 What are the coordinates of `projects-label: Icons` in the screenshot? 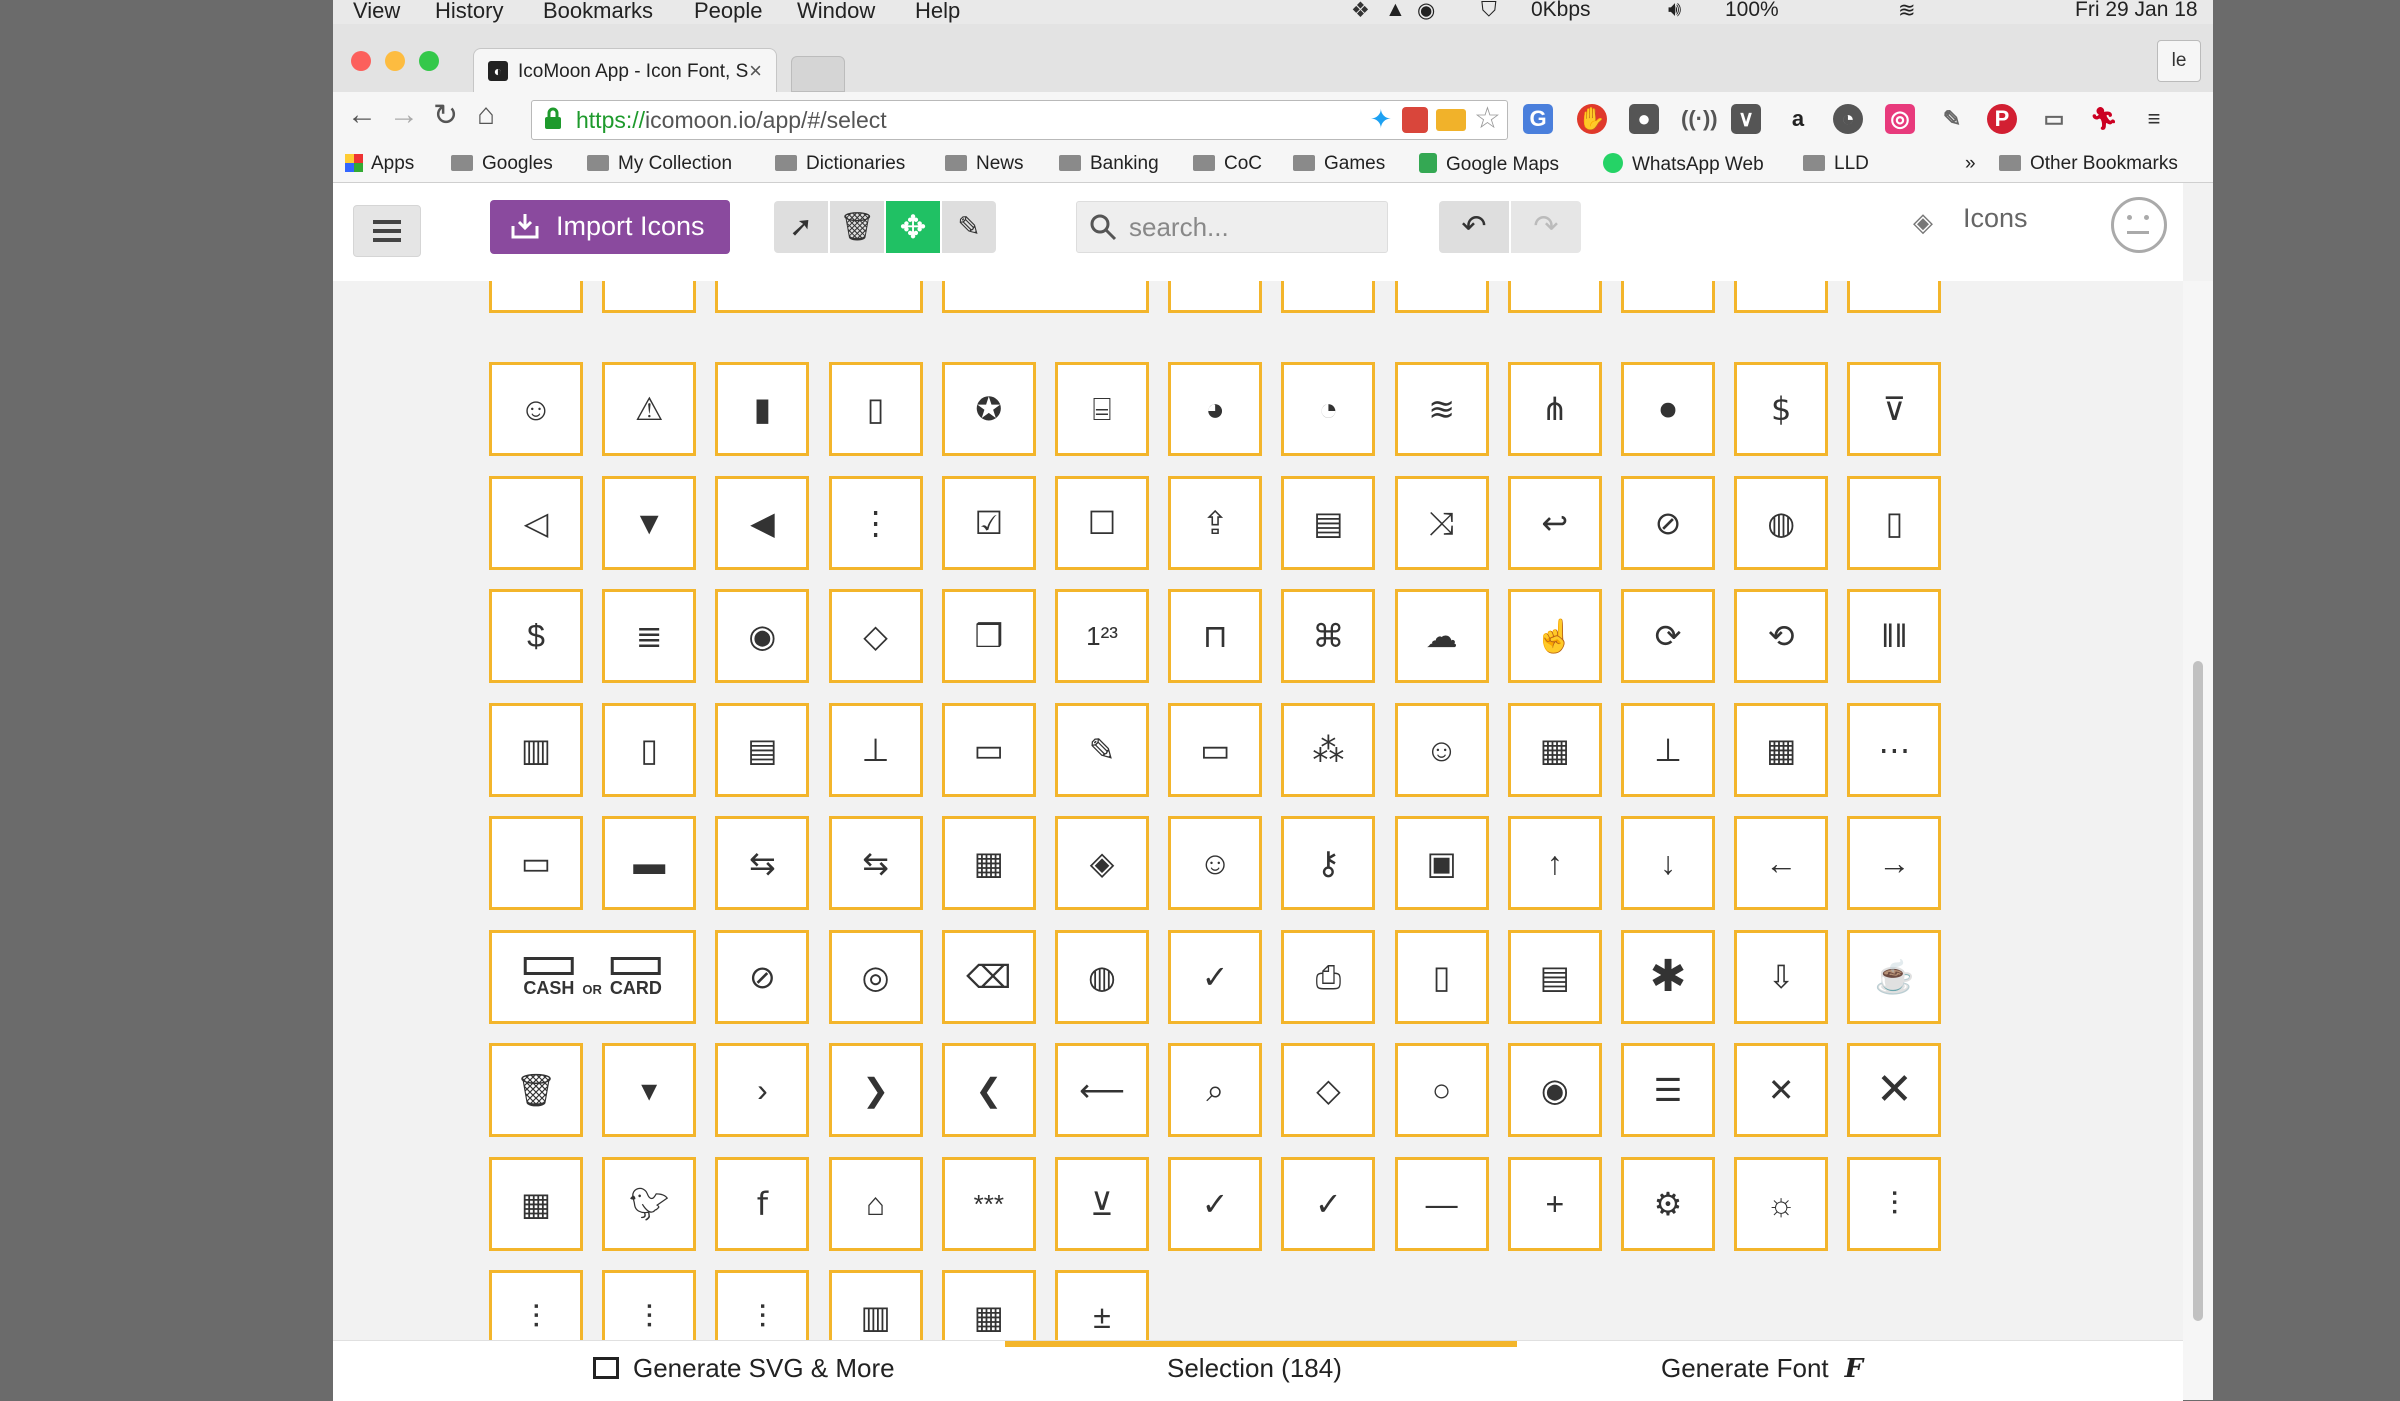 It's located at (1995, 218).